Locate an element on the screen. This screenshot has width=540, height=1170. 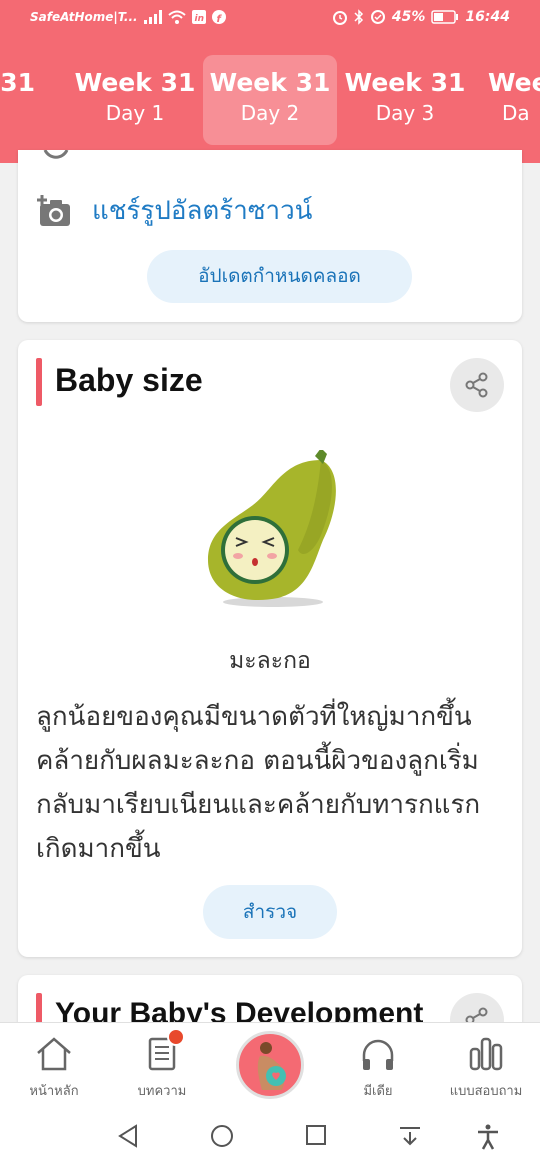
alarm-icon is located at coordinates (339, 18).